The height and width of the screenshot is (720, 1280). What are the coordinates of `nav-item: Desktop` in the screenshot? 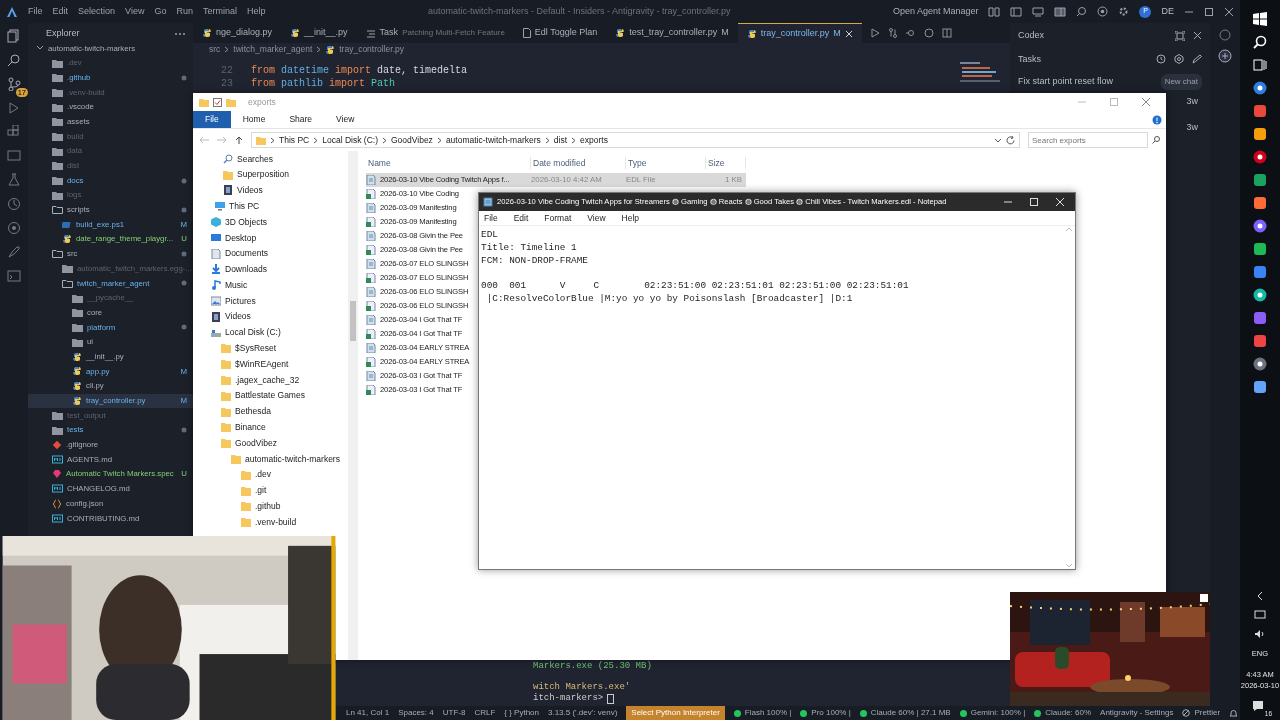 It's located at (270, 238).